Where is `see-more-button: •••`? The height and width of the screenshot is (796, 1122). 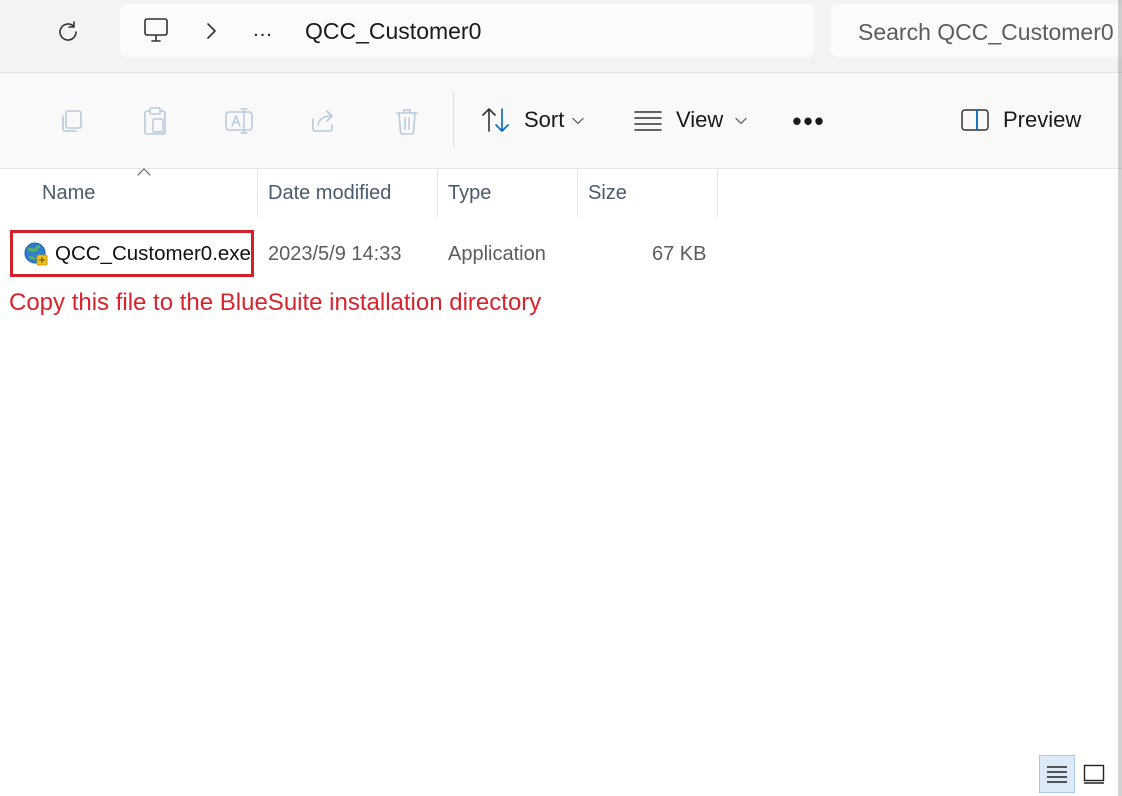
see-more-button: ••• is located at coordinates (809, 121).